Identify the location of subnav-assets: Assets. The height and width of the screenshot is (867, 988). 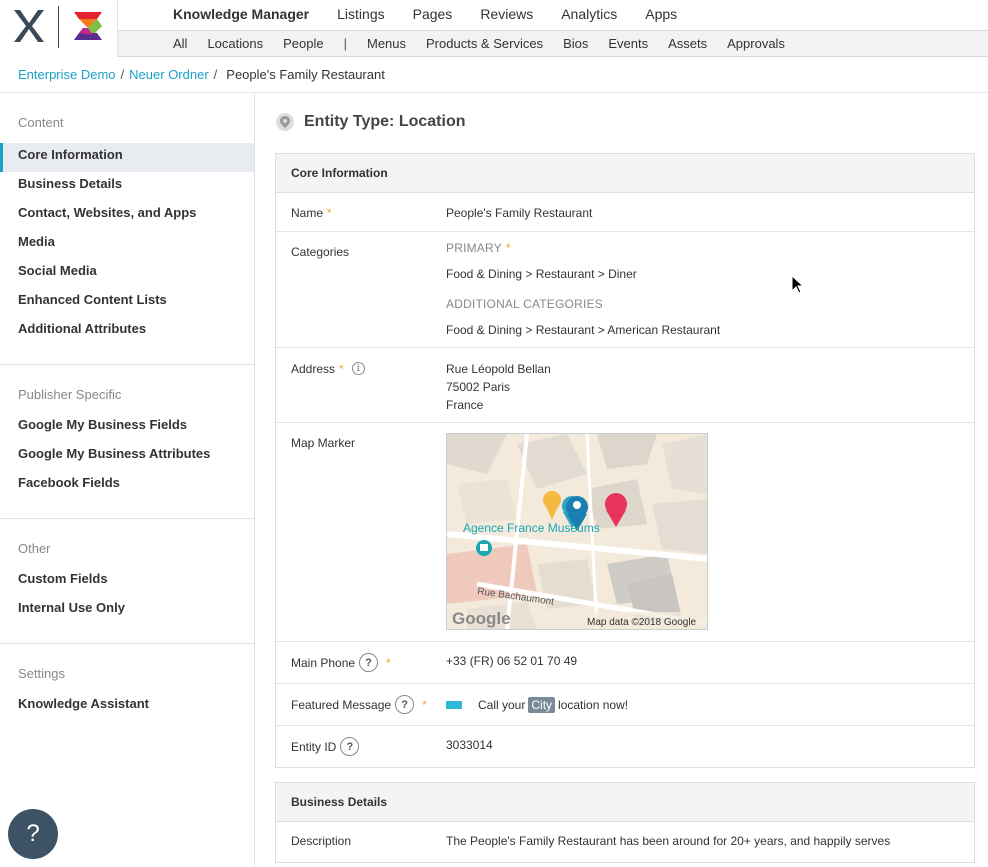
(687, 43).